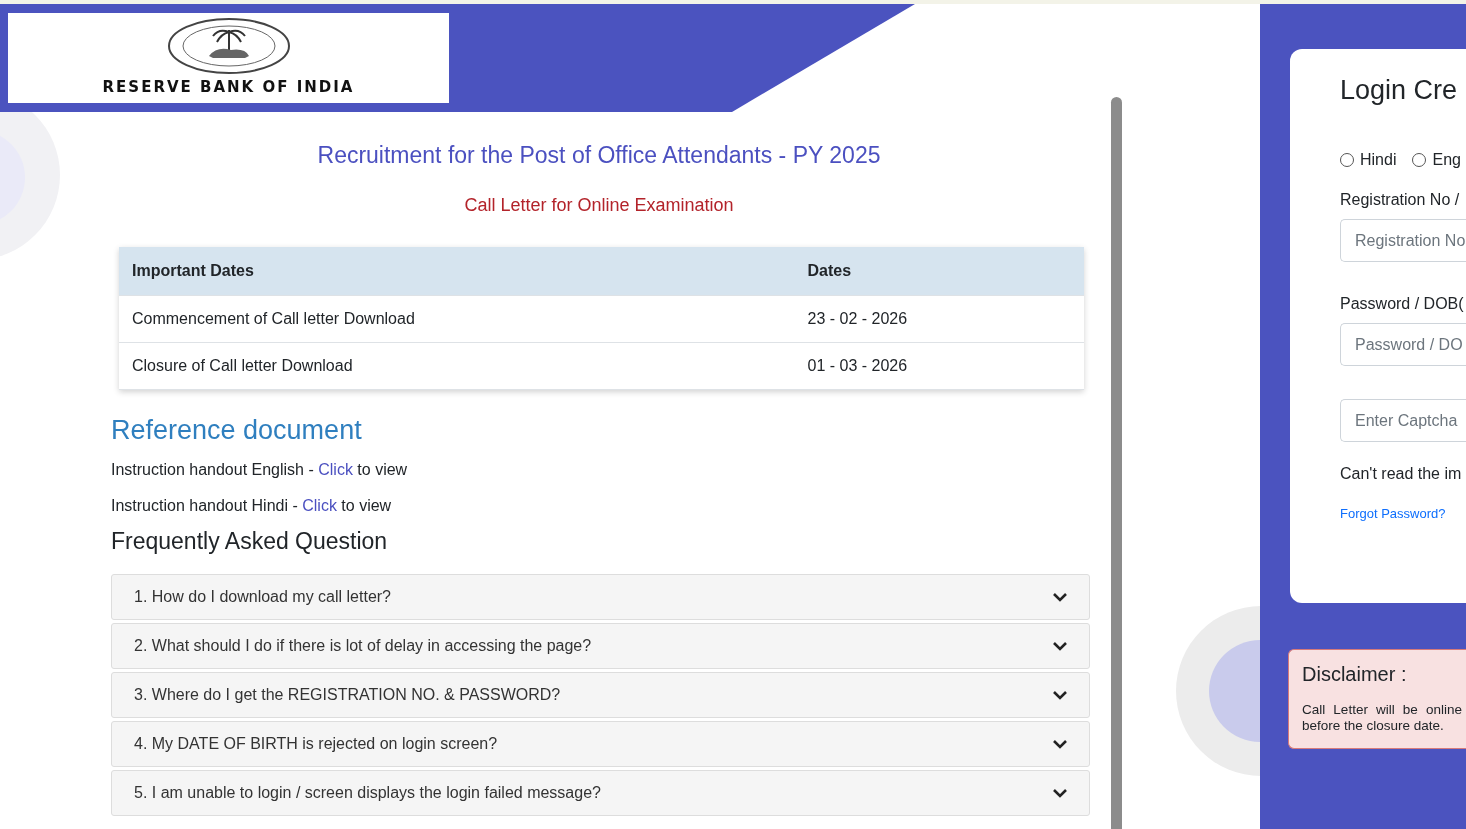 The width and height of the screenshot is (1466, 829). Describe the element at coordinates (237, 429) in the screenshot. I see `section-heading: Reference document` at that location.